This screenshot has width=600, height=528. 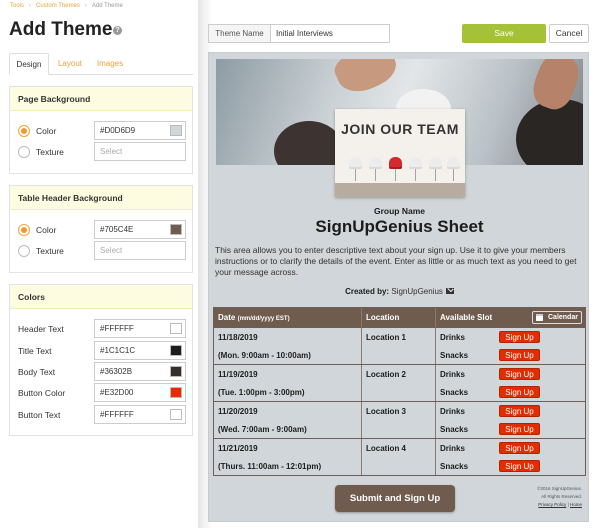 I want to click on tab-design: Design, so click(x=29, y=64).